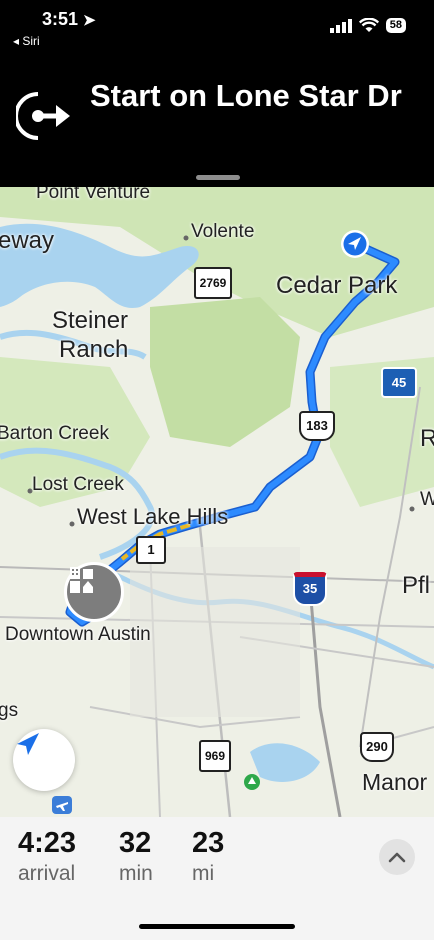 The image size is (434, 940). What do you see at coordinates (78, 484) in the screenshot?
I see `map-label-lost-creek: Lost Creek` at bounding box center [78, 484].